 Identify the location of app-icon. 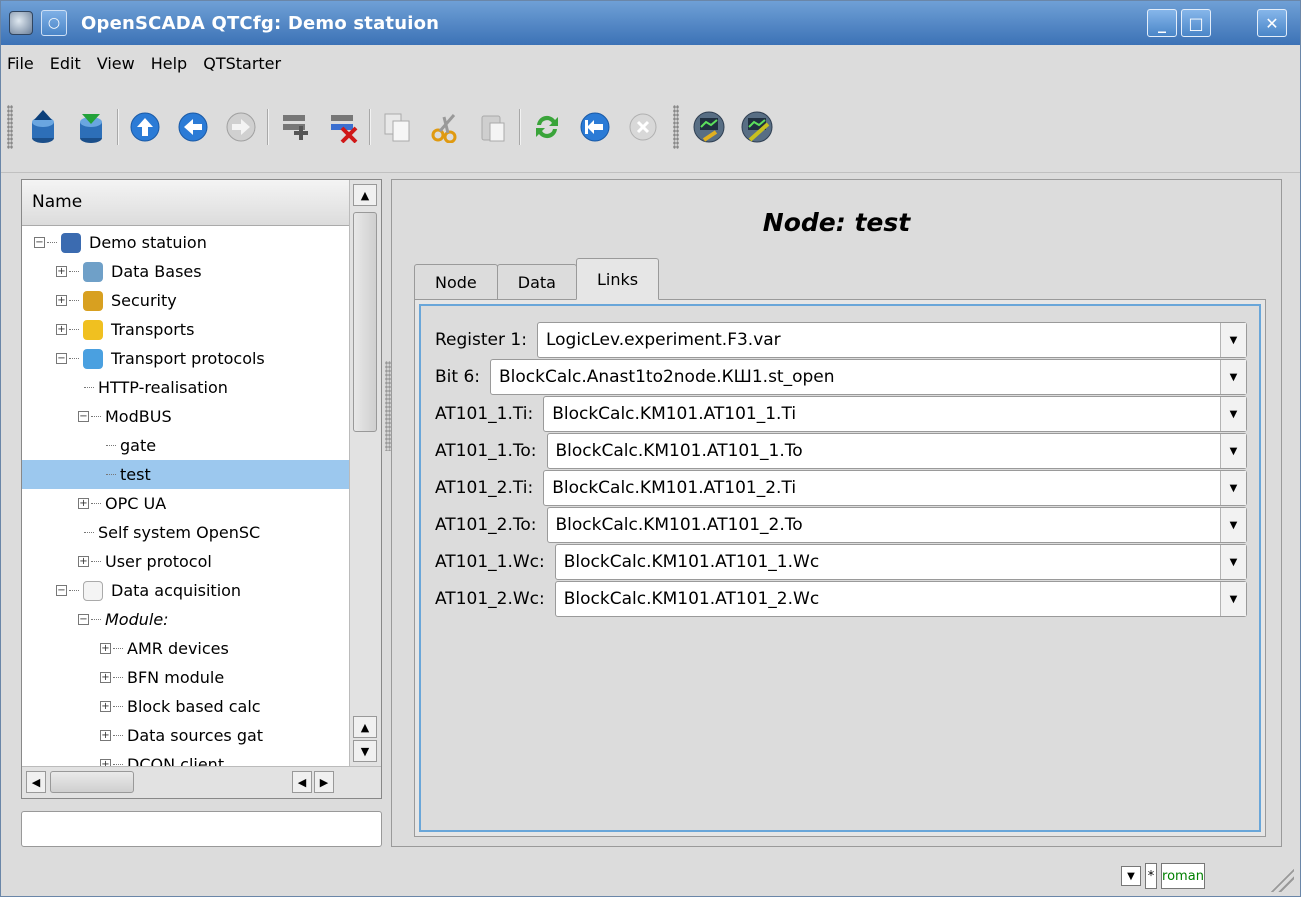
(21, 23).